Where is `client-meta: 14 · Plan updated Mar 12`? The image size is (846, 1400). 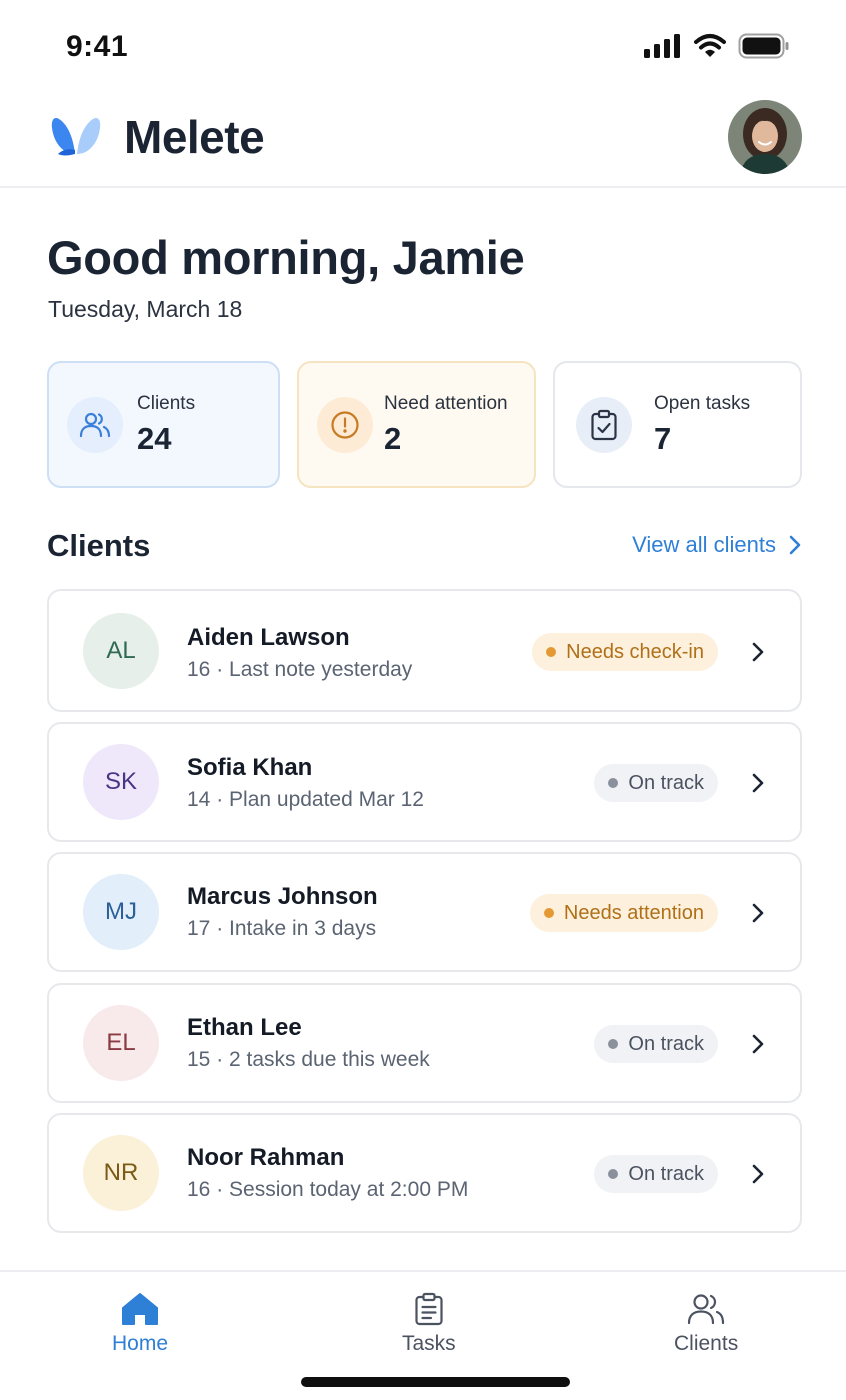
client-meta: 14 · Plan updated Mar 12 is located at coordinates (305, 799).